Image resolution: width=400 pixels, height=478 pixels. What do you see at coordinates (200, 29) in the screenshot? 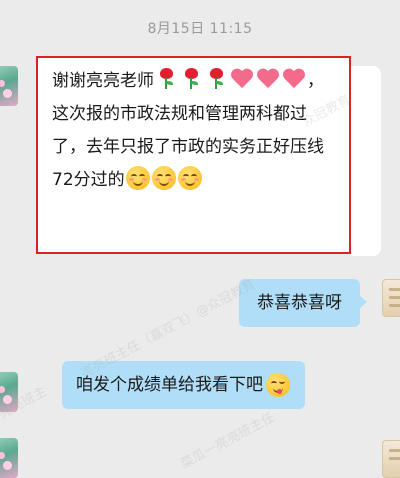
I see `timestamp: 8月15日 11:15` at bounding box center [200, 29].